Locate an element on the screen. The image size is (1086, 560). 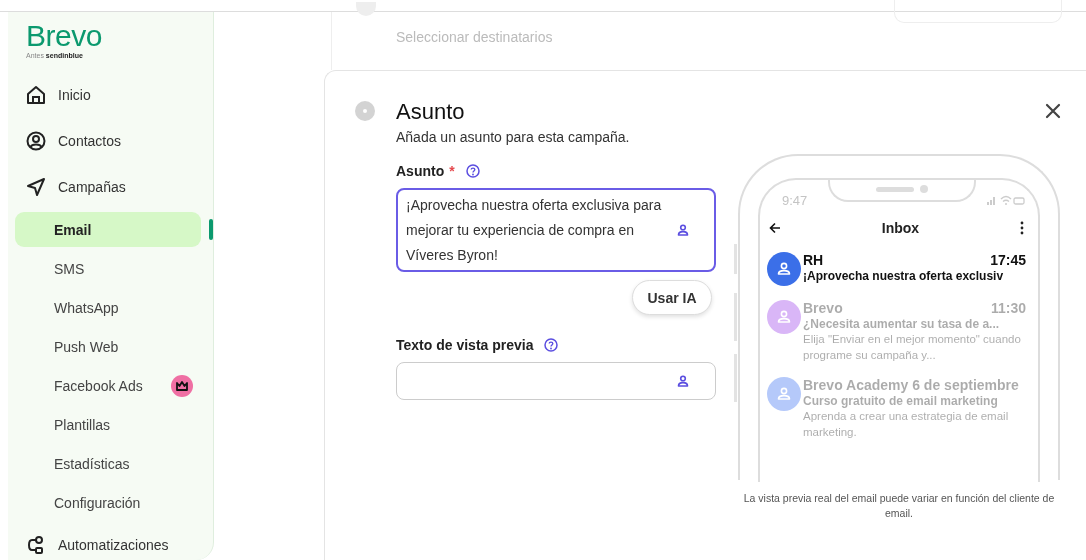
required-mark: * is located at coordinates (452, 171).